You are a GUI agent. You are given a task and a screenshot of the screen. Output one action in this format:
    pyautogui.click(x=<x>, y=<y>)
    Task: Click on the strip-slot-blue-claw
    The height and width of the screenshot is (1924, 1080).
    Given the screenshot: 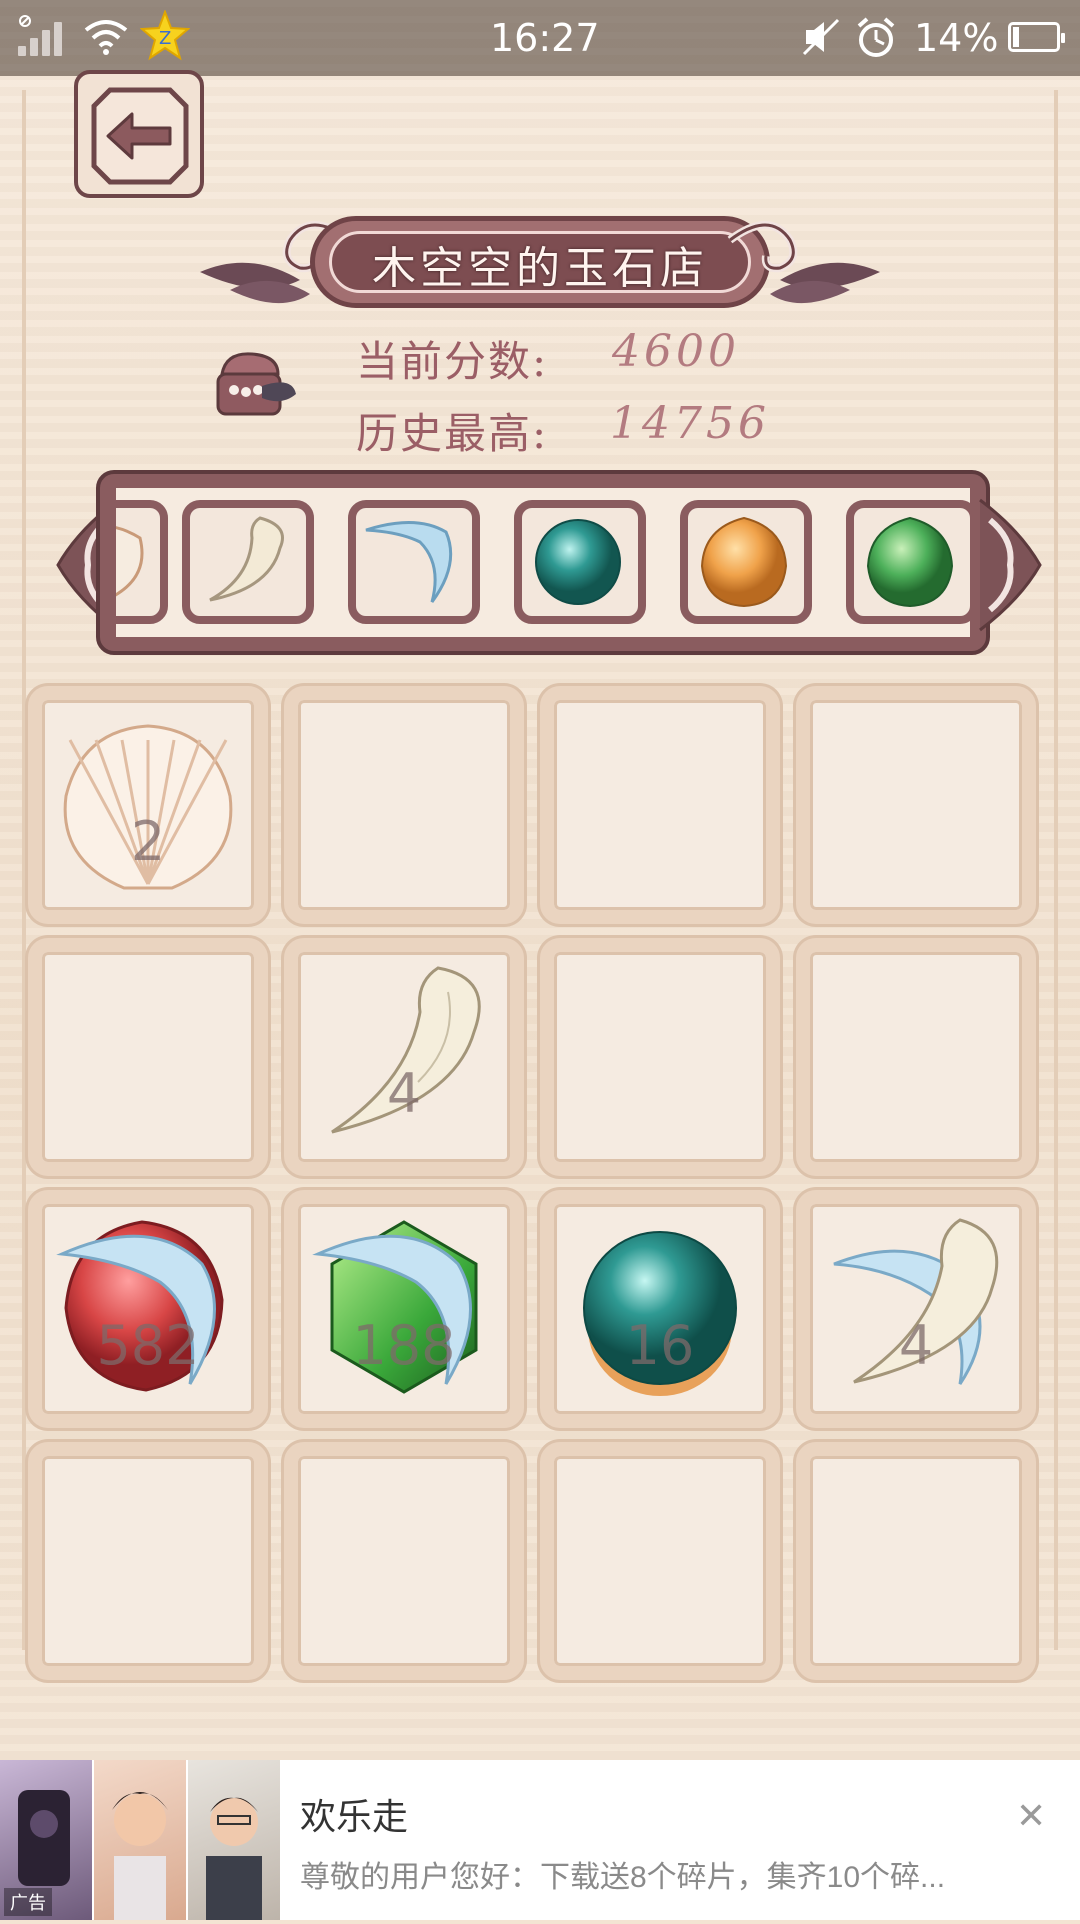 What is the action you would take?
    pyautogui.click(x=414, y=562)
    